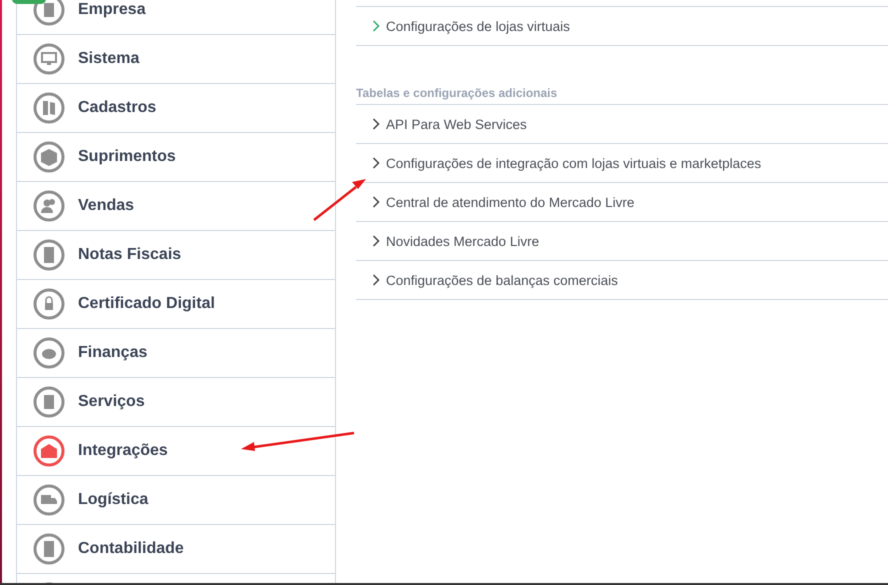 Image resolution: width=888 pixels, height=585 pixels. I want to click on sidebar-item: Integrações, so click(176, 451).